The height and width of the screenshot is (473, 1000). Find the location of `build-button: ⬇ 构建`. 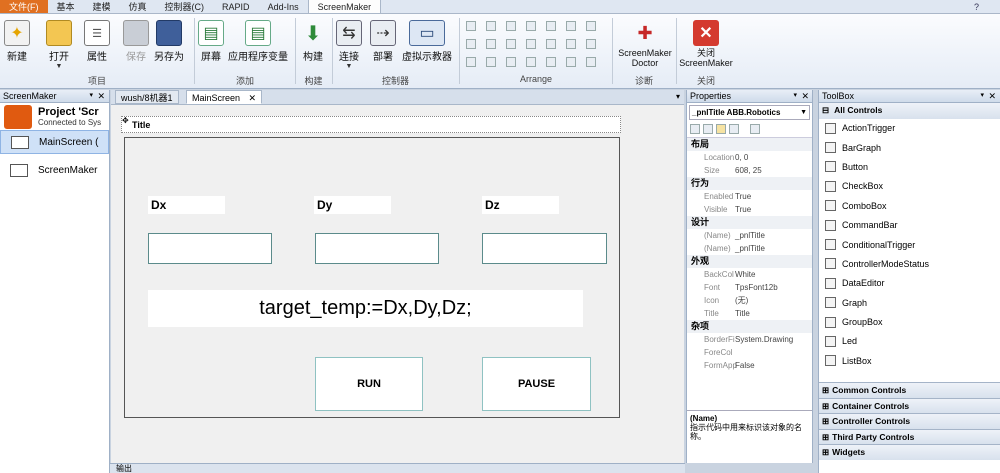

build-button: ⬇ 构建 is located at coordinates (313, 39).